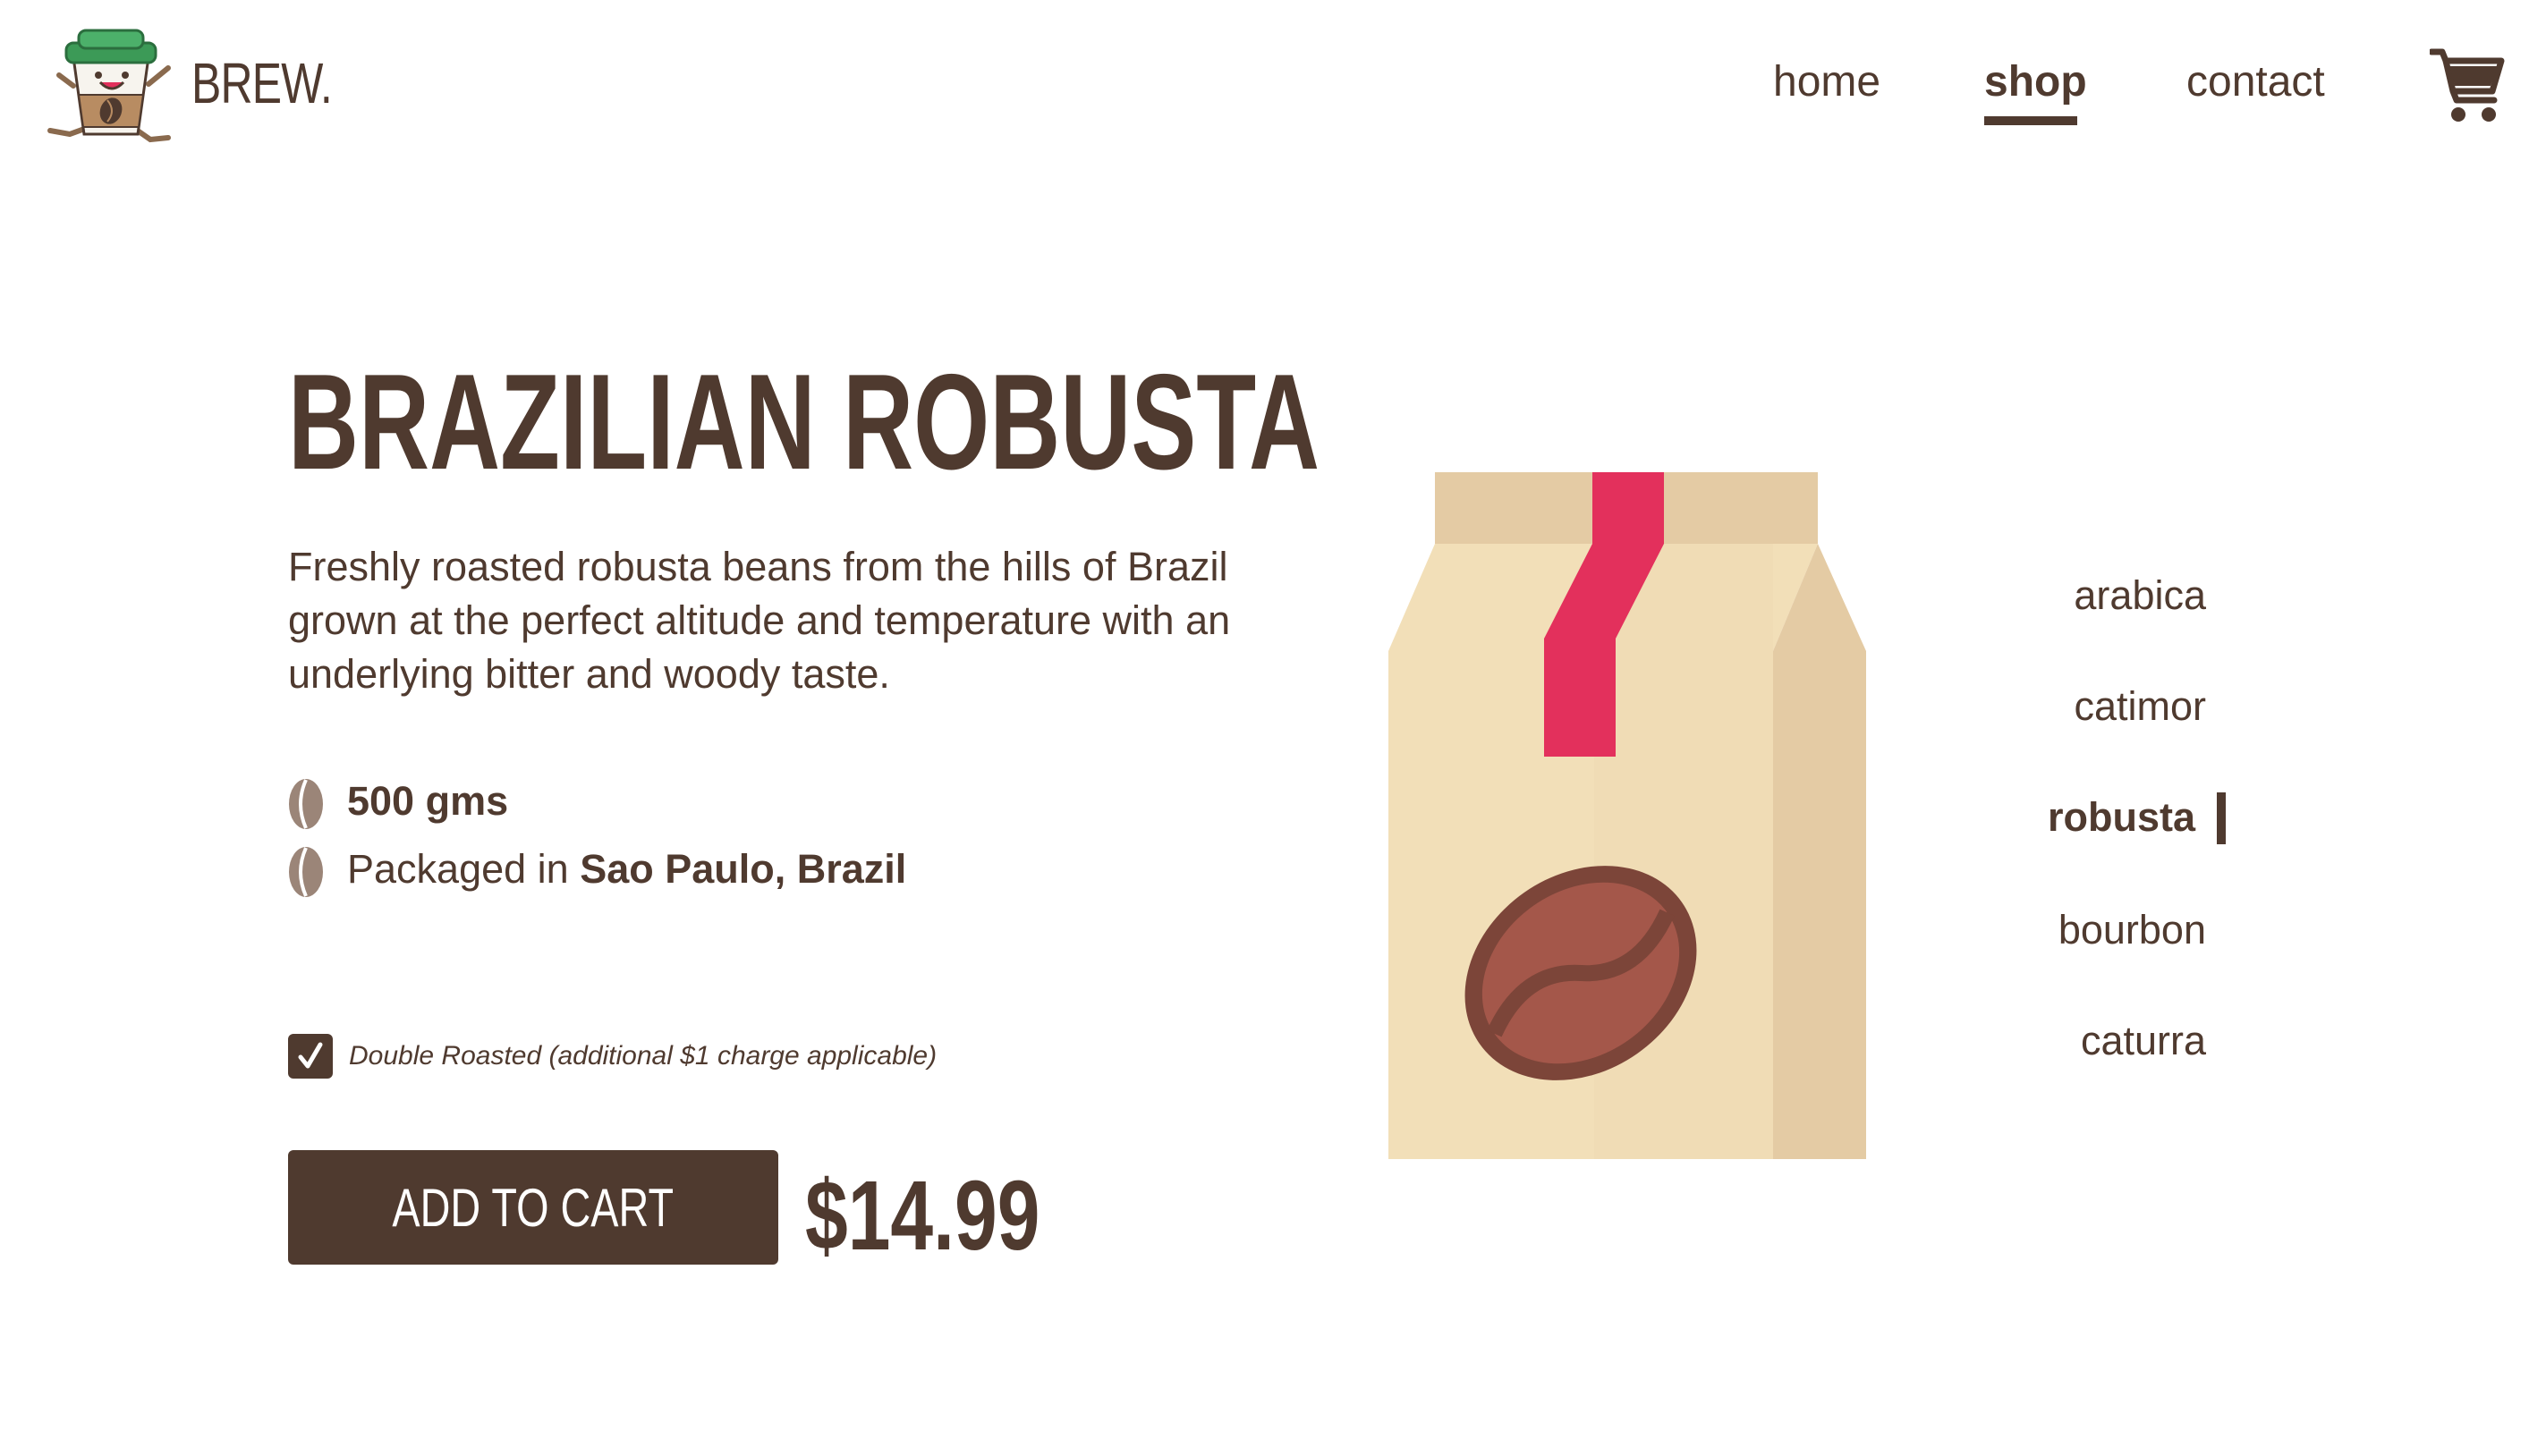  What do you see at coordinates (2221, 818) in the screenshot?
I see `variety-selected-marker` at bounding box center [2221, 818].